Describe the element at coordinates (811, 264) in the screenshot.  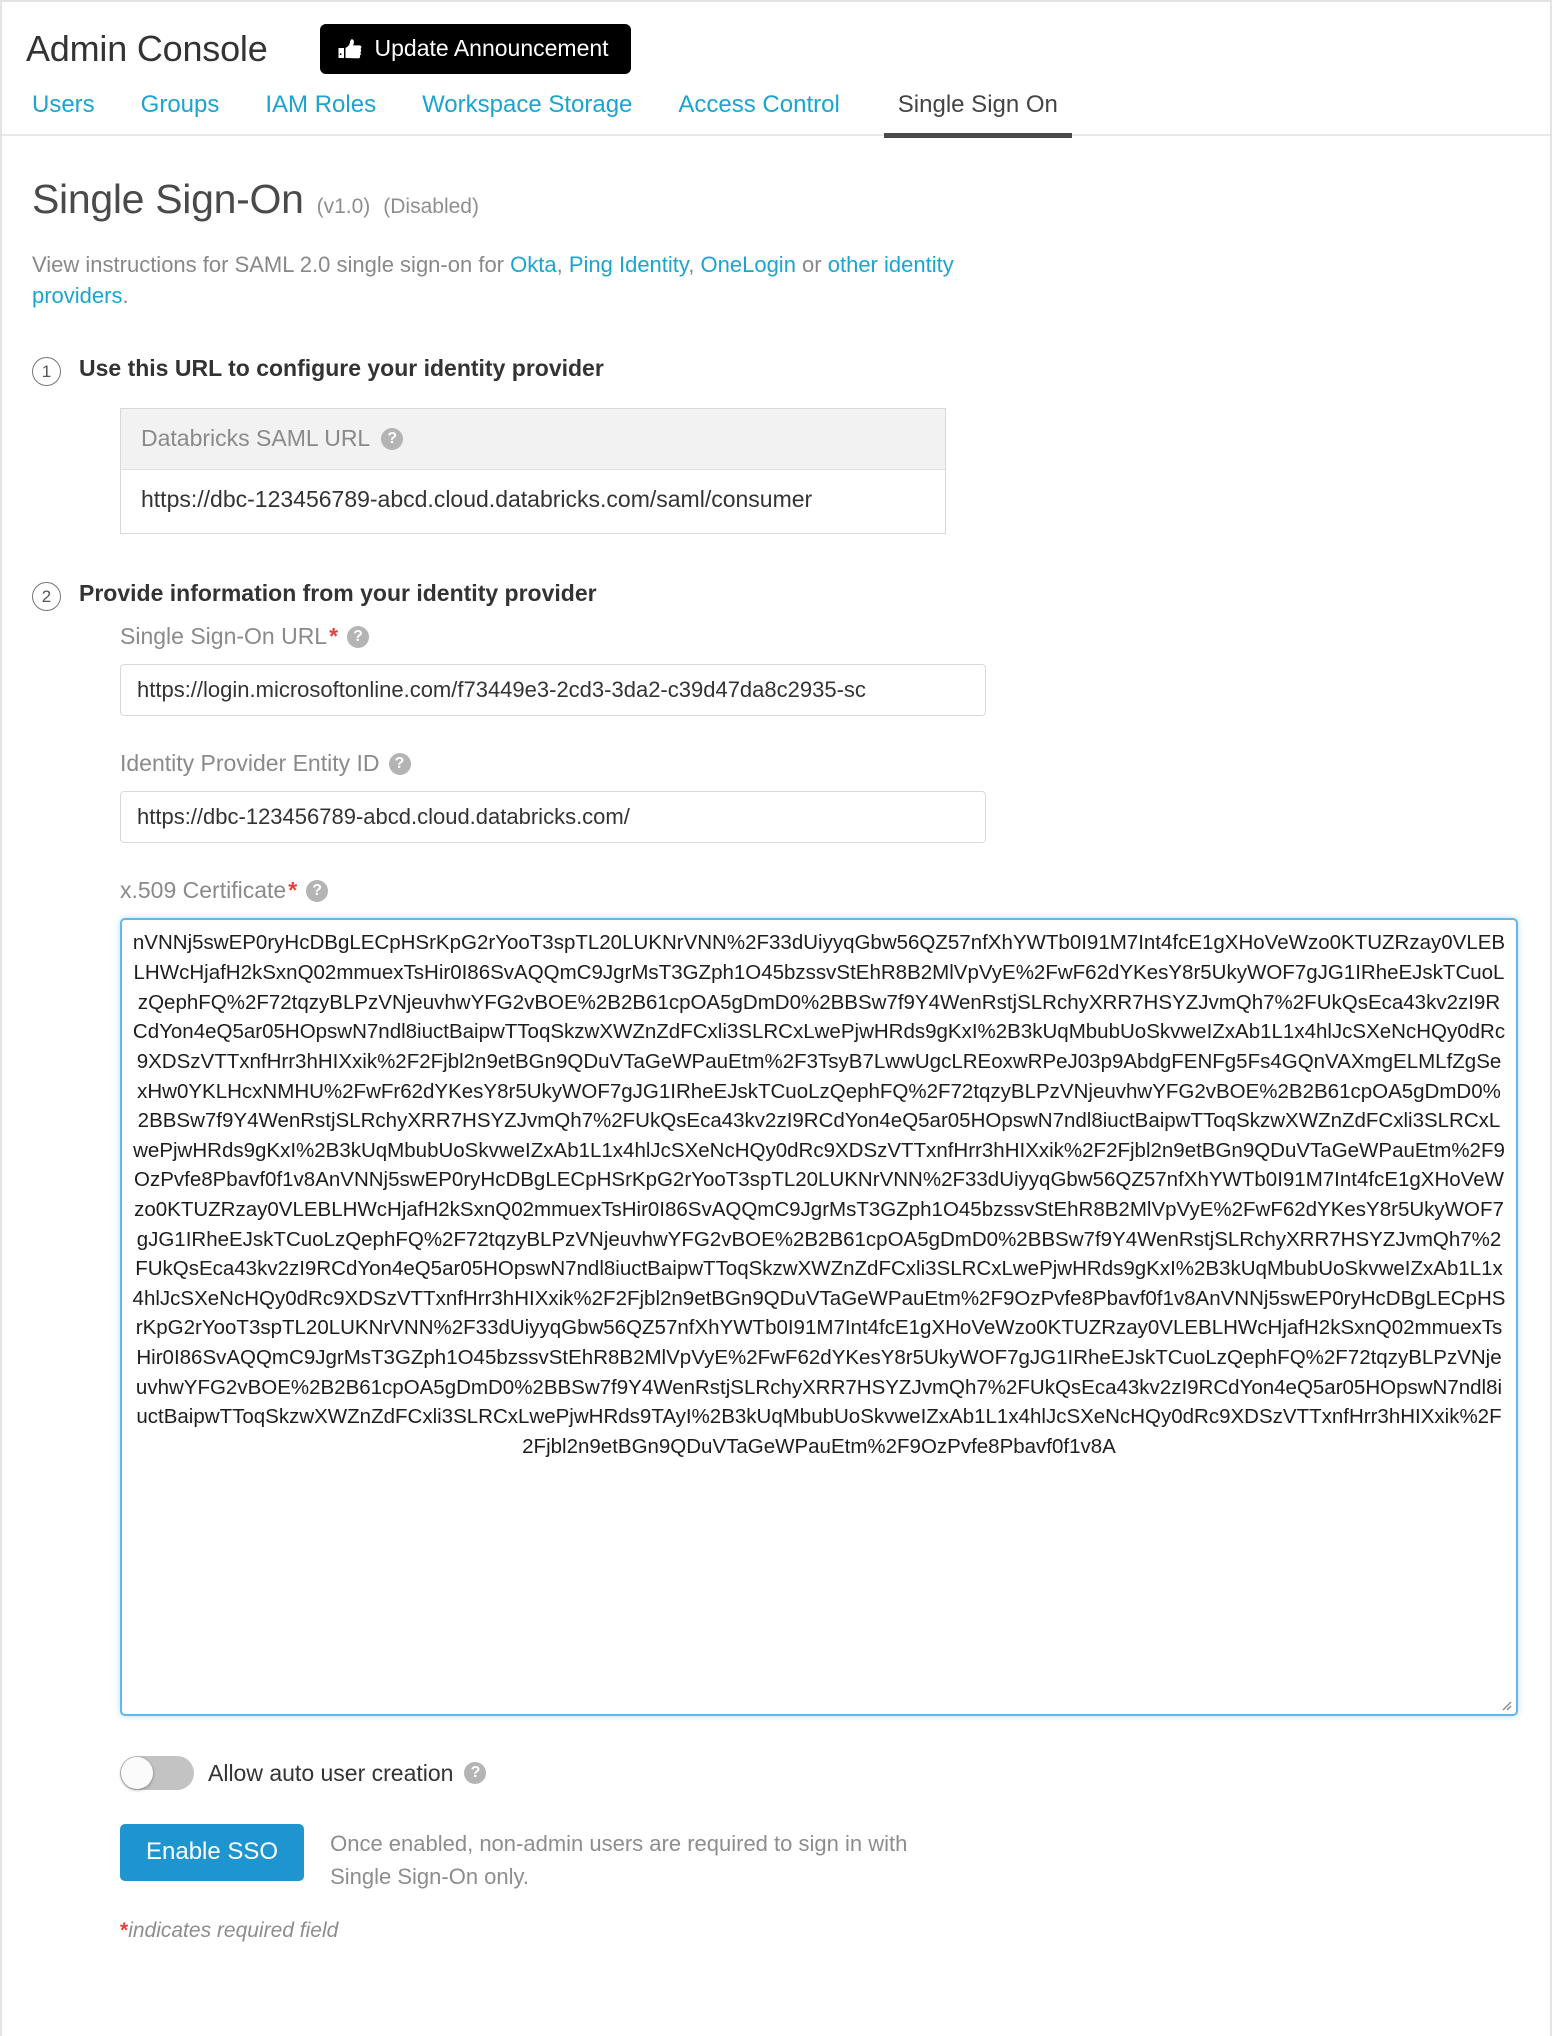
I see `intro-mid: or` at that location.